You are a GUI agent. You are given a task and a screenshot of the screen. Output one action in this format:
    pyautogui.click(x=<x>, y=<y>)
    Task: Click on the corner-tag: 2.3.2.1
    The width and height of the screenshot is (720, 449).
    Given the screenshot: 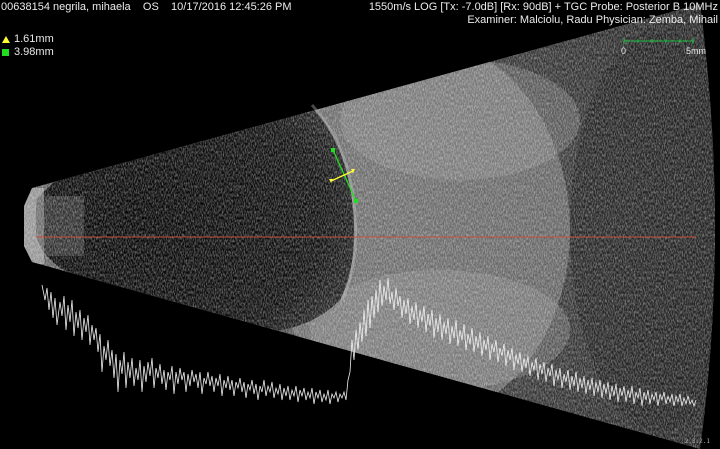 What is the action you would take?
    pyautogui.click(x=697, y=441)
    